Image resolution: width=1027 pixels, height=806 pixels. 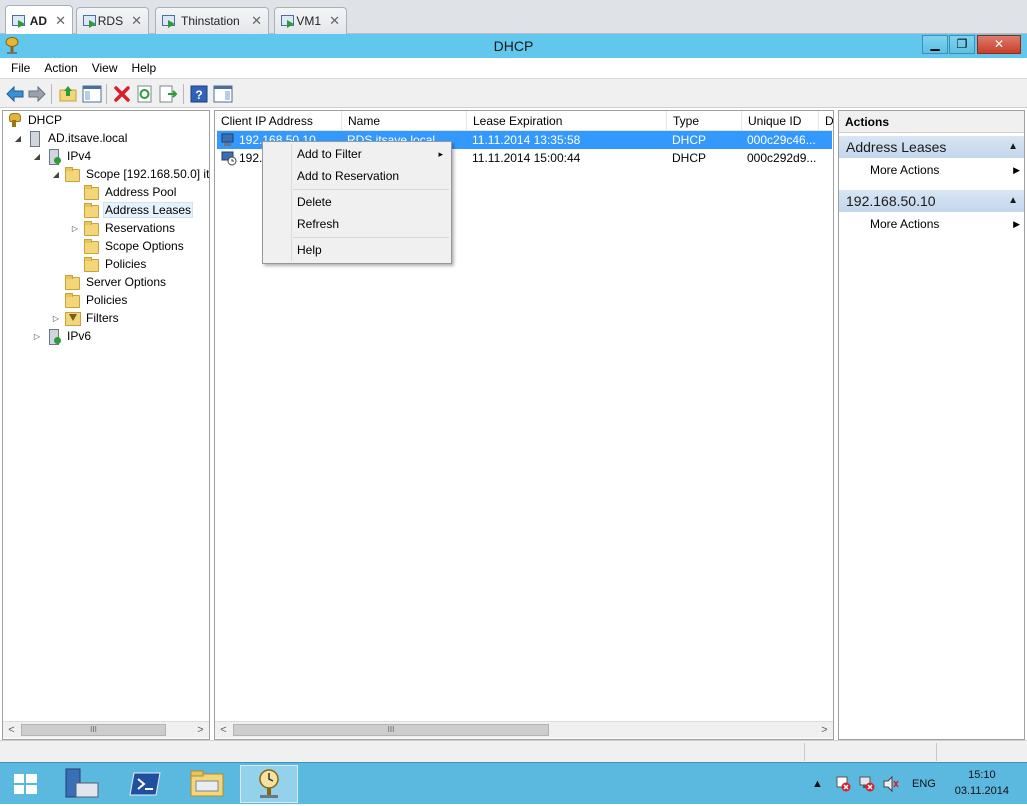 I want to click on column-header-unique-id: Unique ID, so click(x=780, y=121).